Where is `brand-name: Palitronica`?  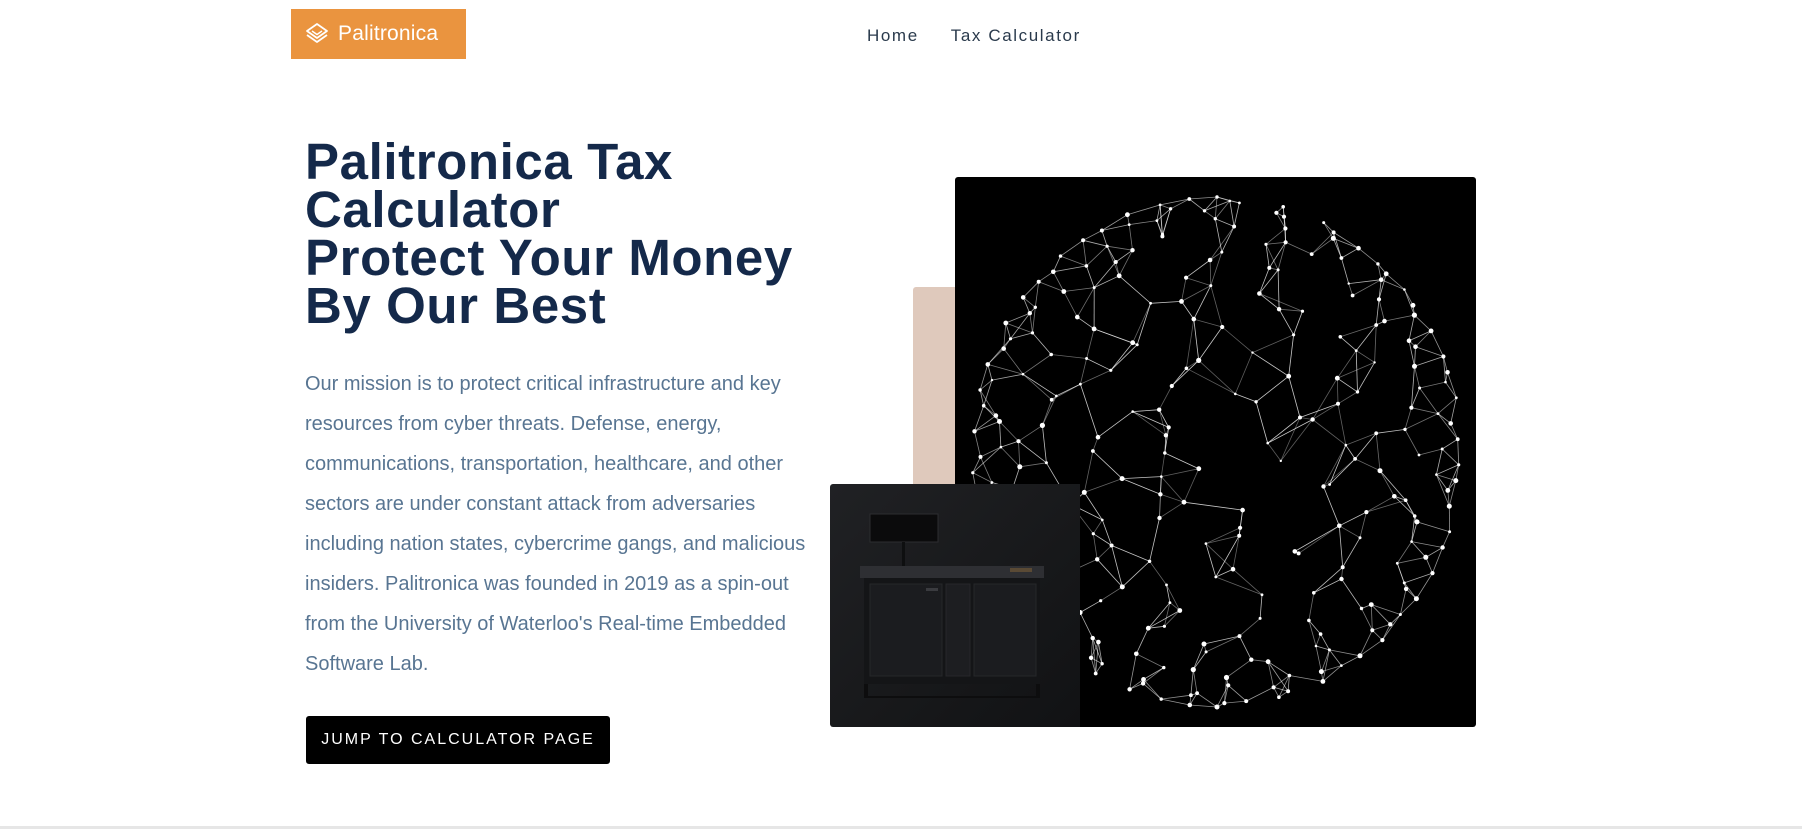
brand-name: Palitronica is located at coordinates (388, 33).